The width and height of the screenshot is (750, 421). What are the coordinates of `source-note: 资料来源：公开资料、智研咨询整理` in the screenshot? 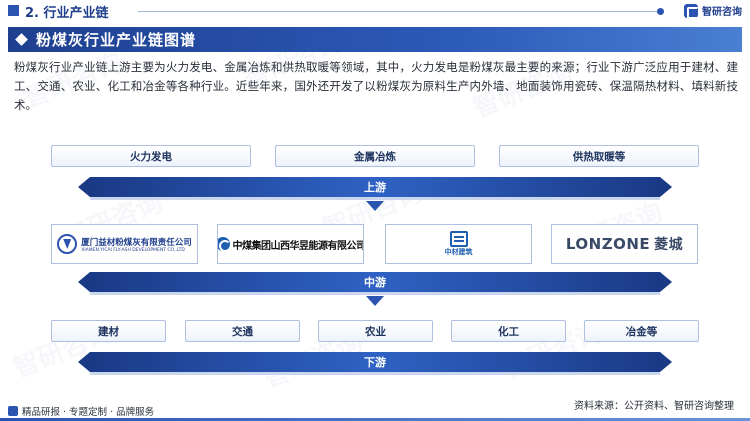 It's located at (654, 406).